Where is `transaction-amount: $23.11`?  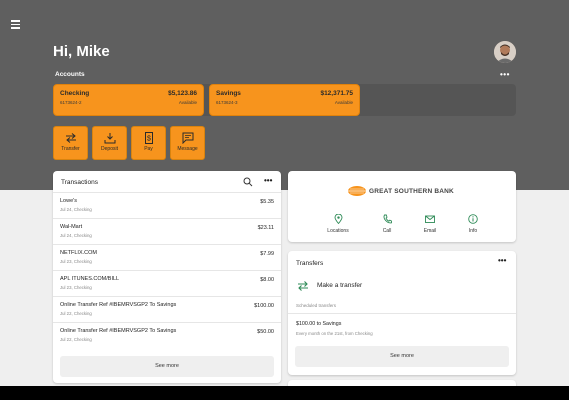
transaction-amount: $23.11 is located at coordinates (265, 228).